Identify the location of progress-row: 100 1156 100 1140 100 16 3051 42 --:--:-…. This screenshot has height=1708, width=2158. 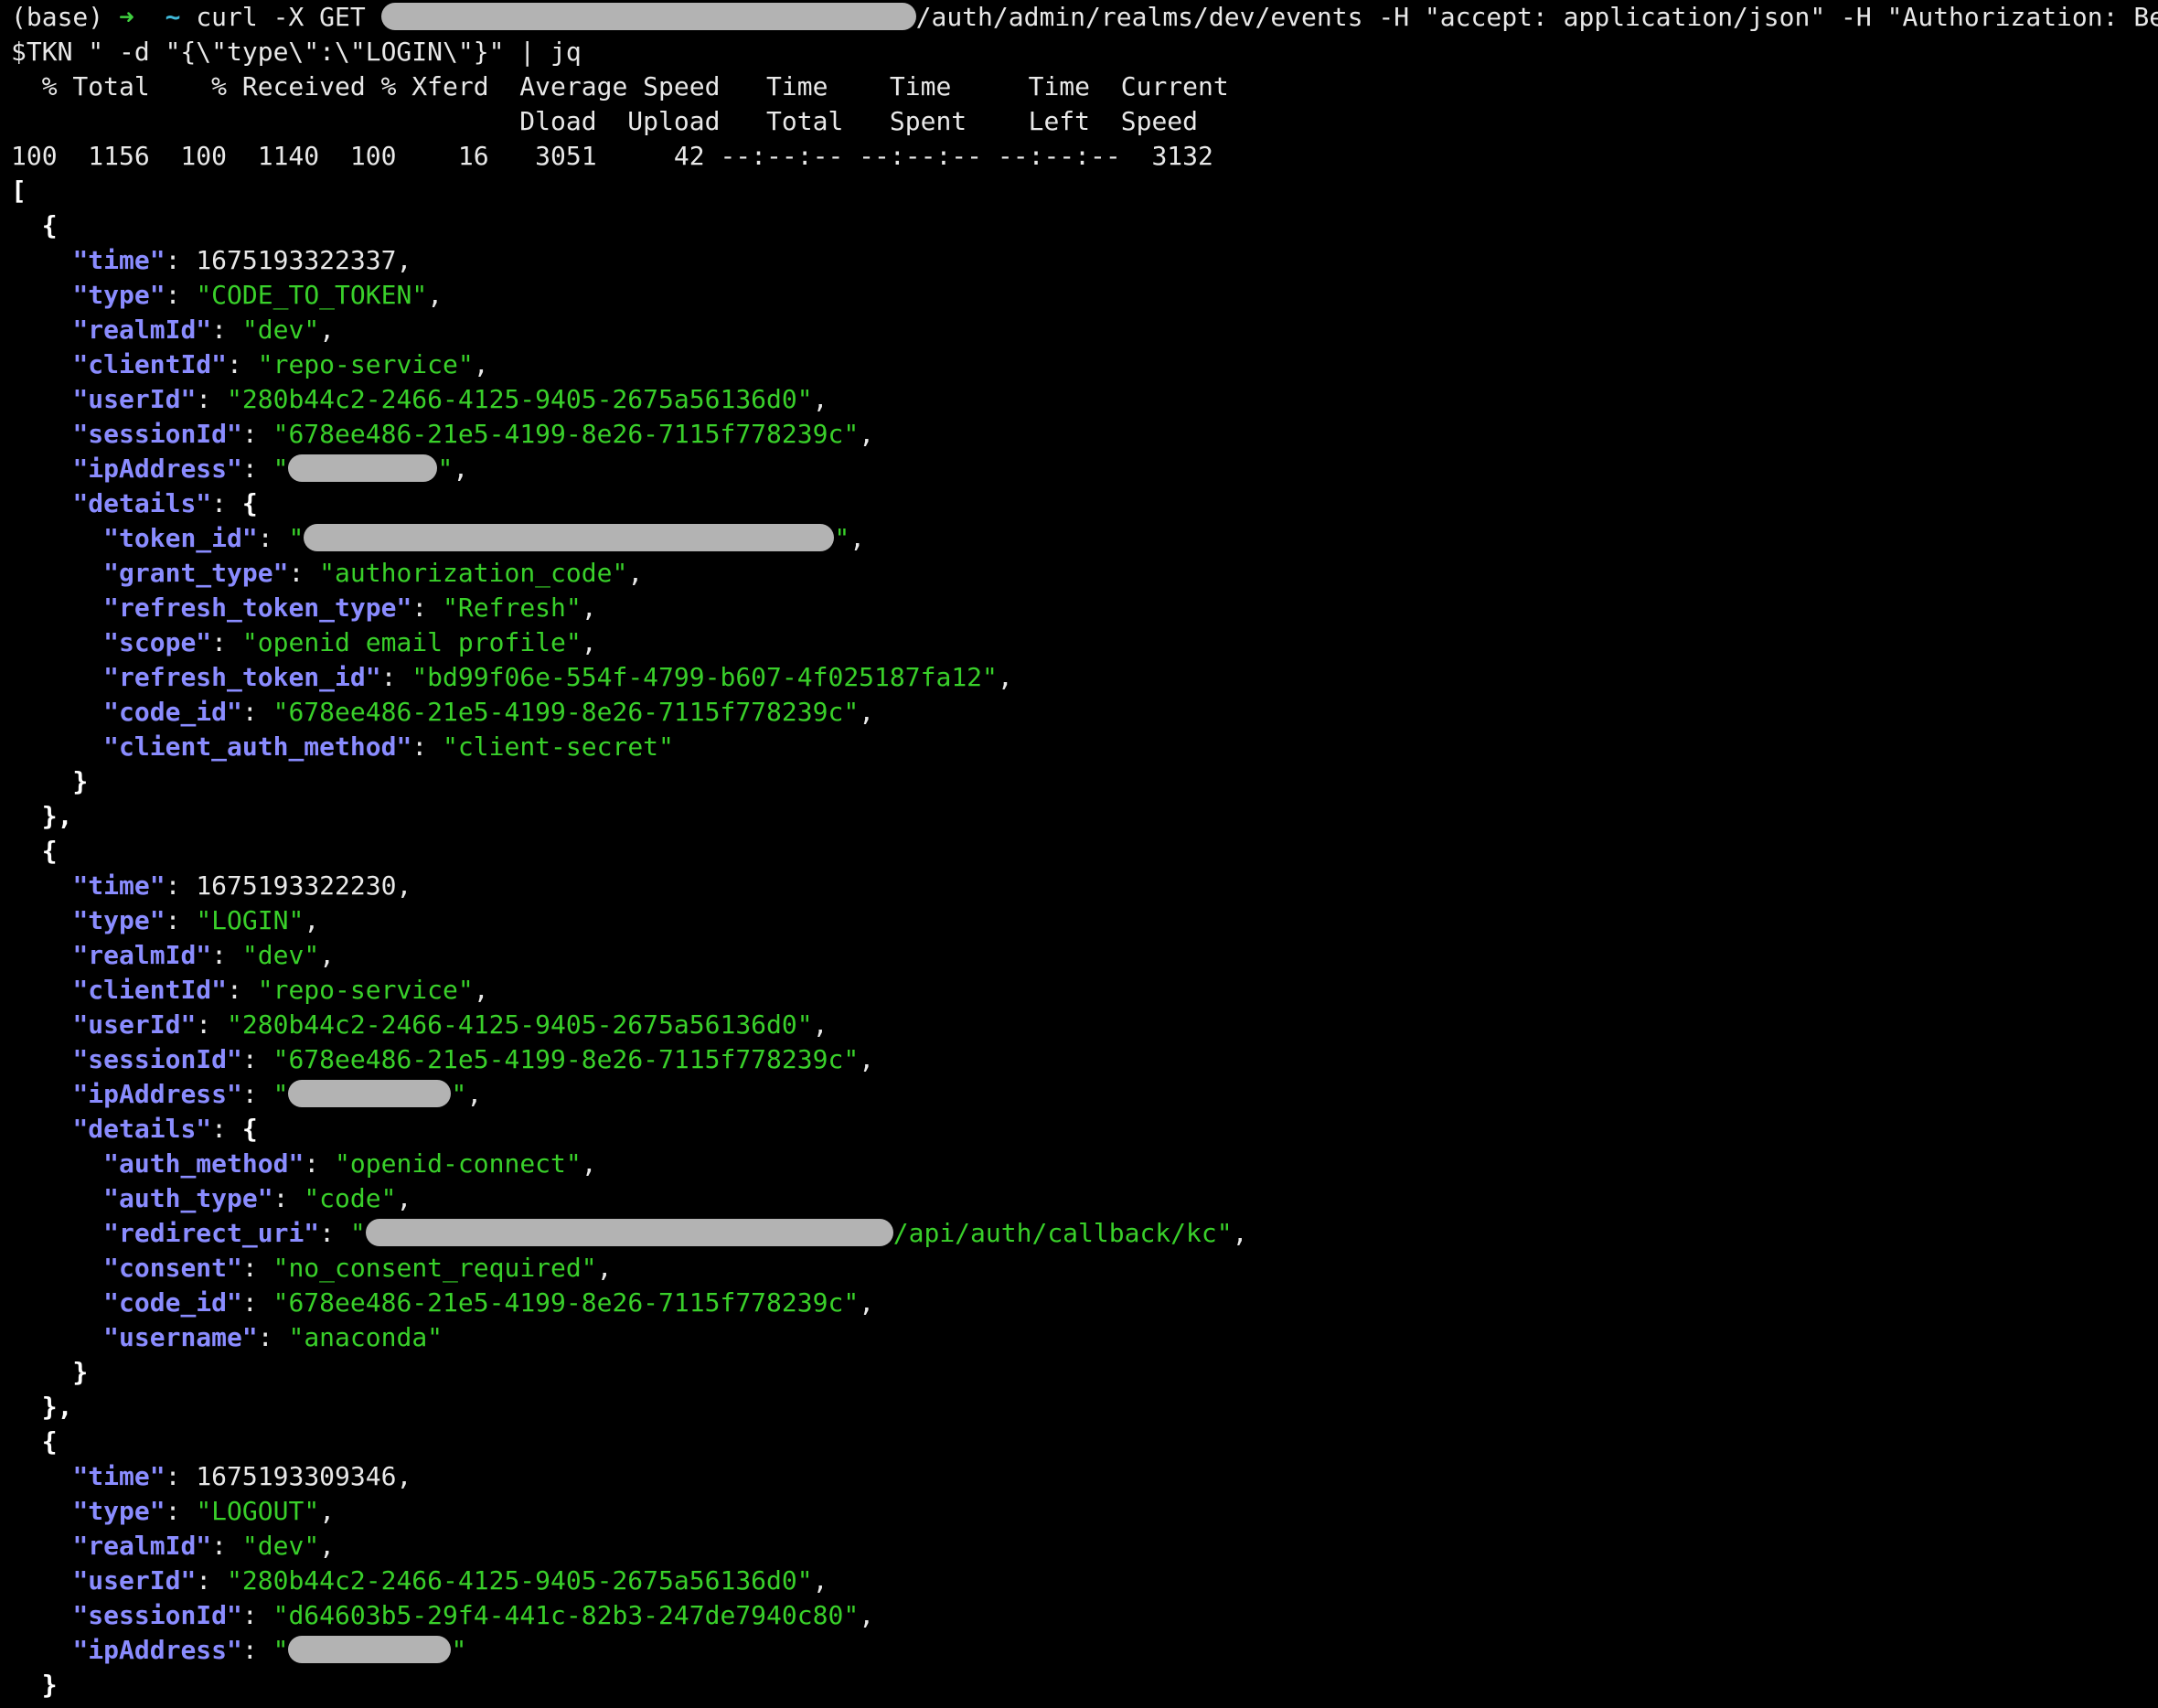
(612, 156).